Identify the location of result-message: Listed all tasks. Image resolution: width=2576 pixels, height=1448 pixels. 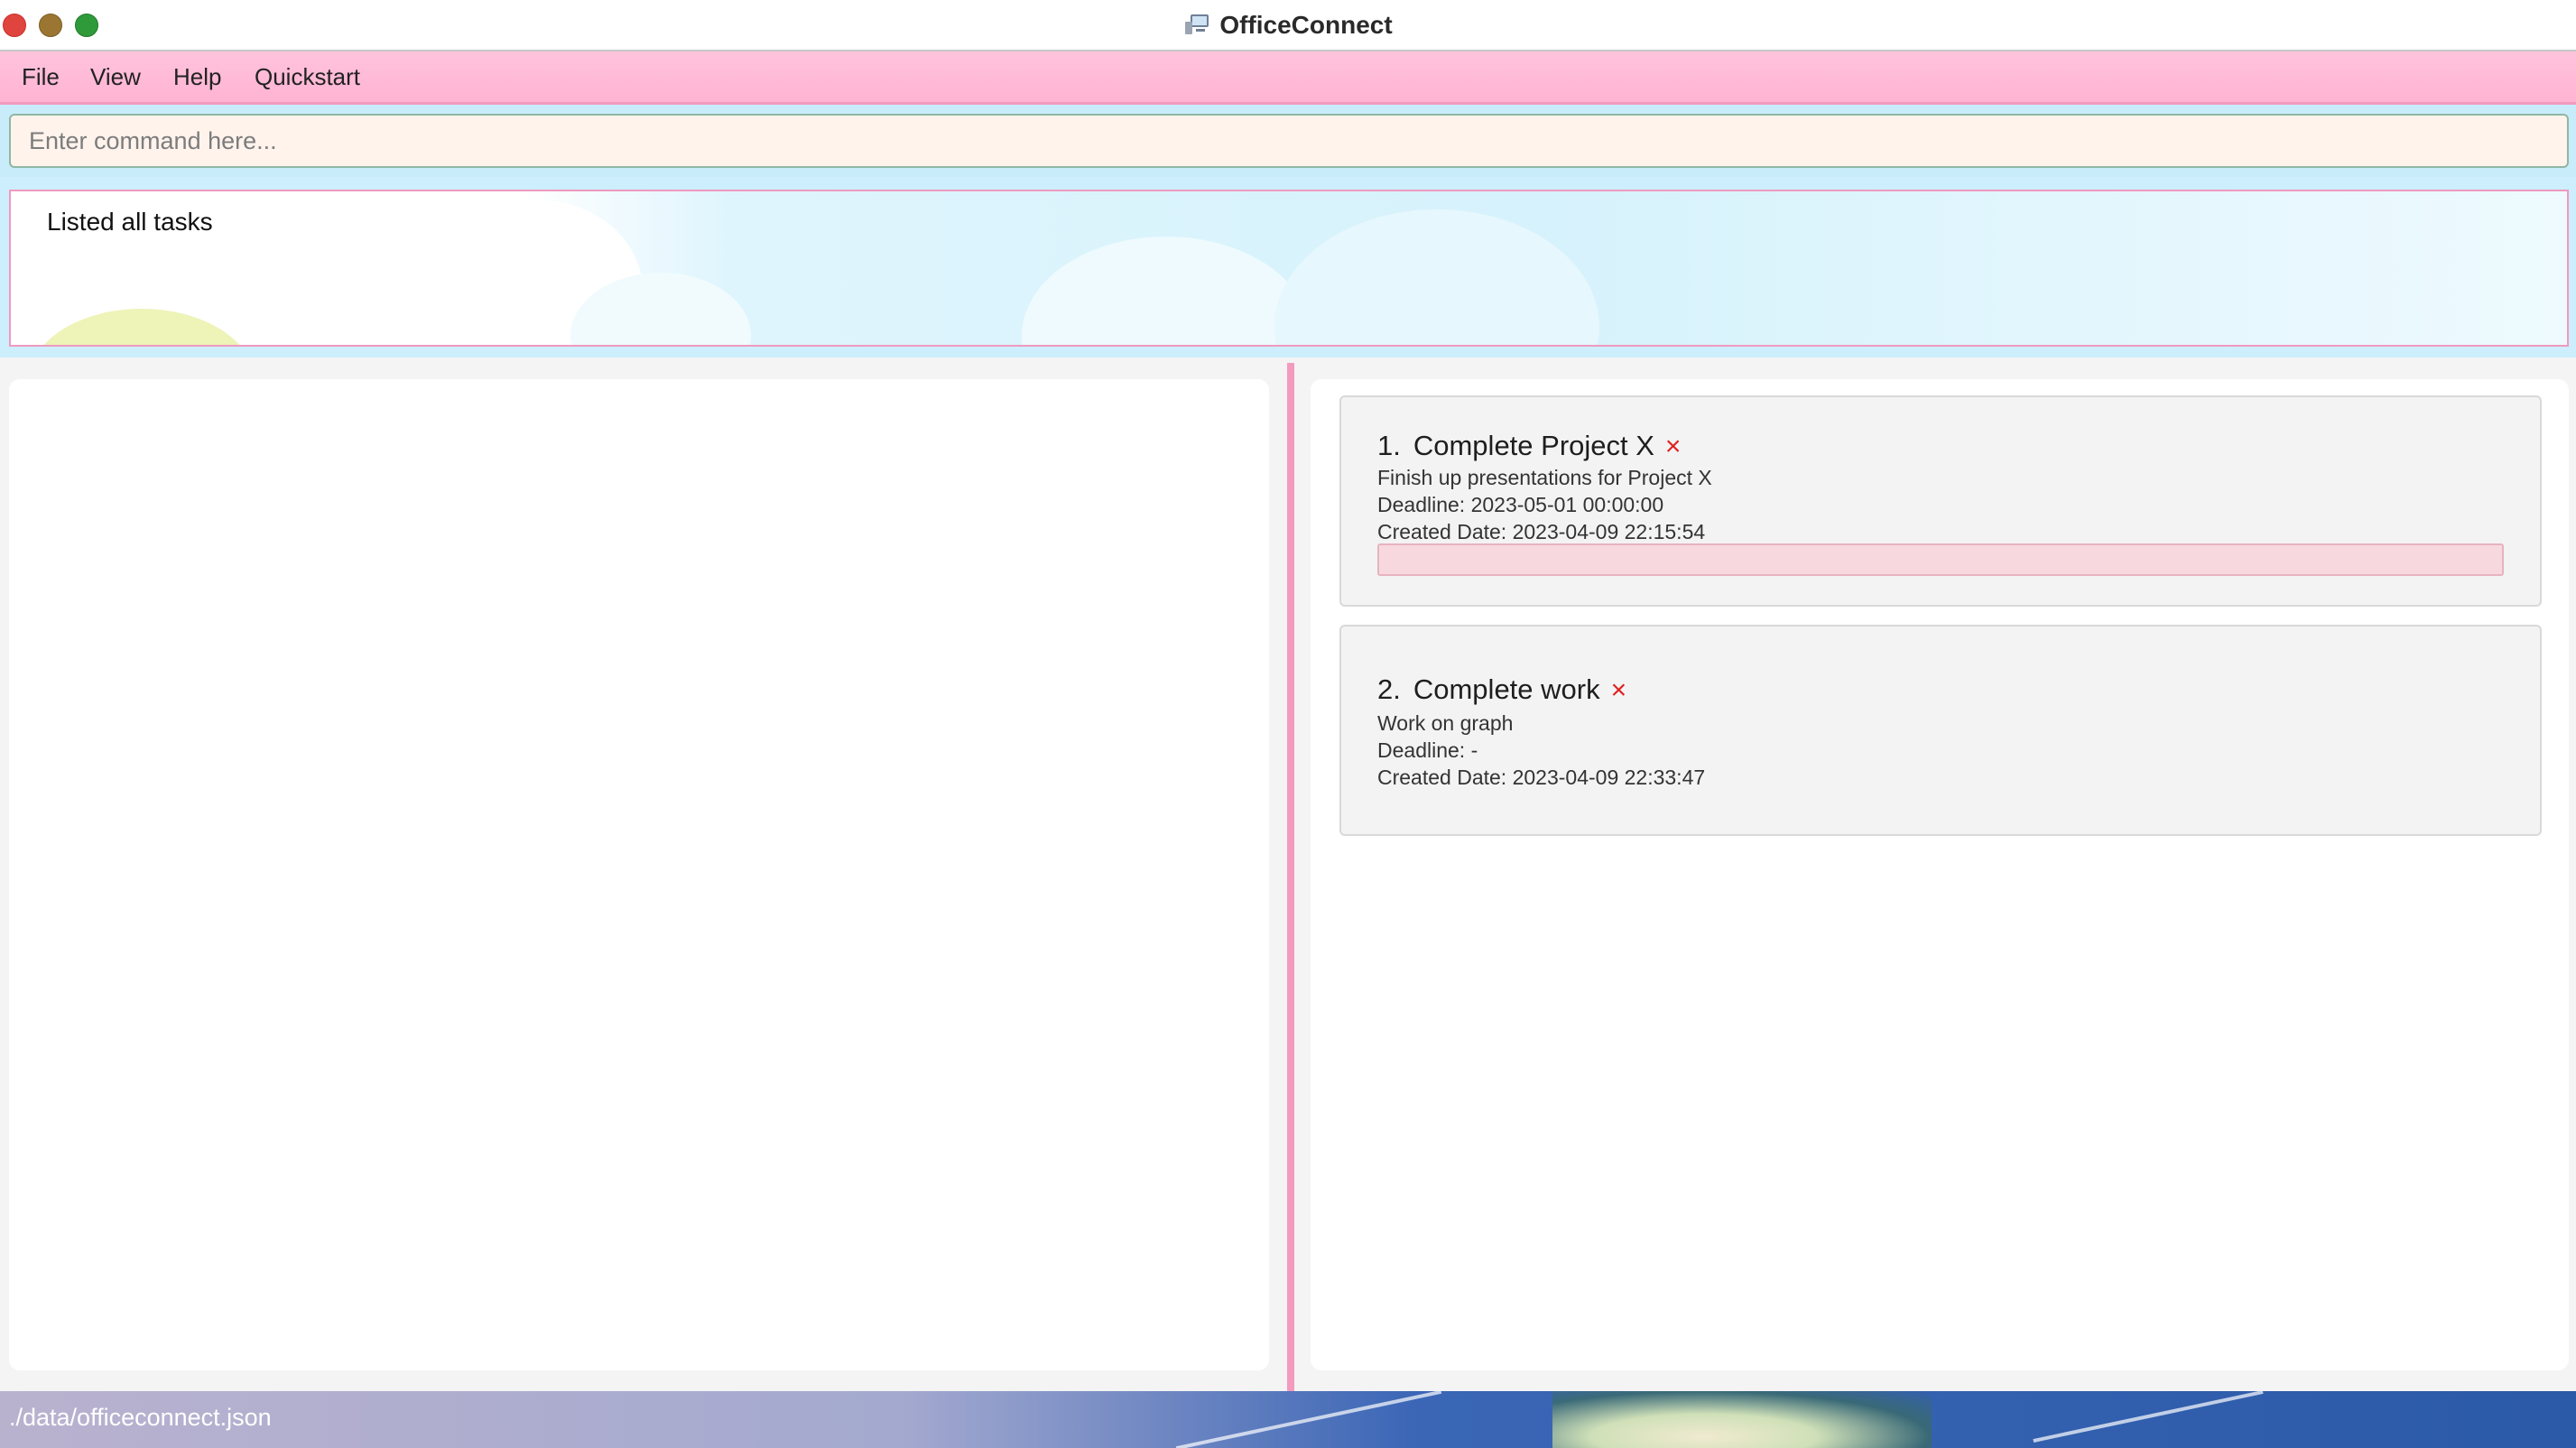
(130, 222).